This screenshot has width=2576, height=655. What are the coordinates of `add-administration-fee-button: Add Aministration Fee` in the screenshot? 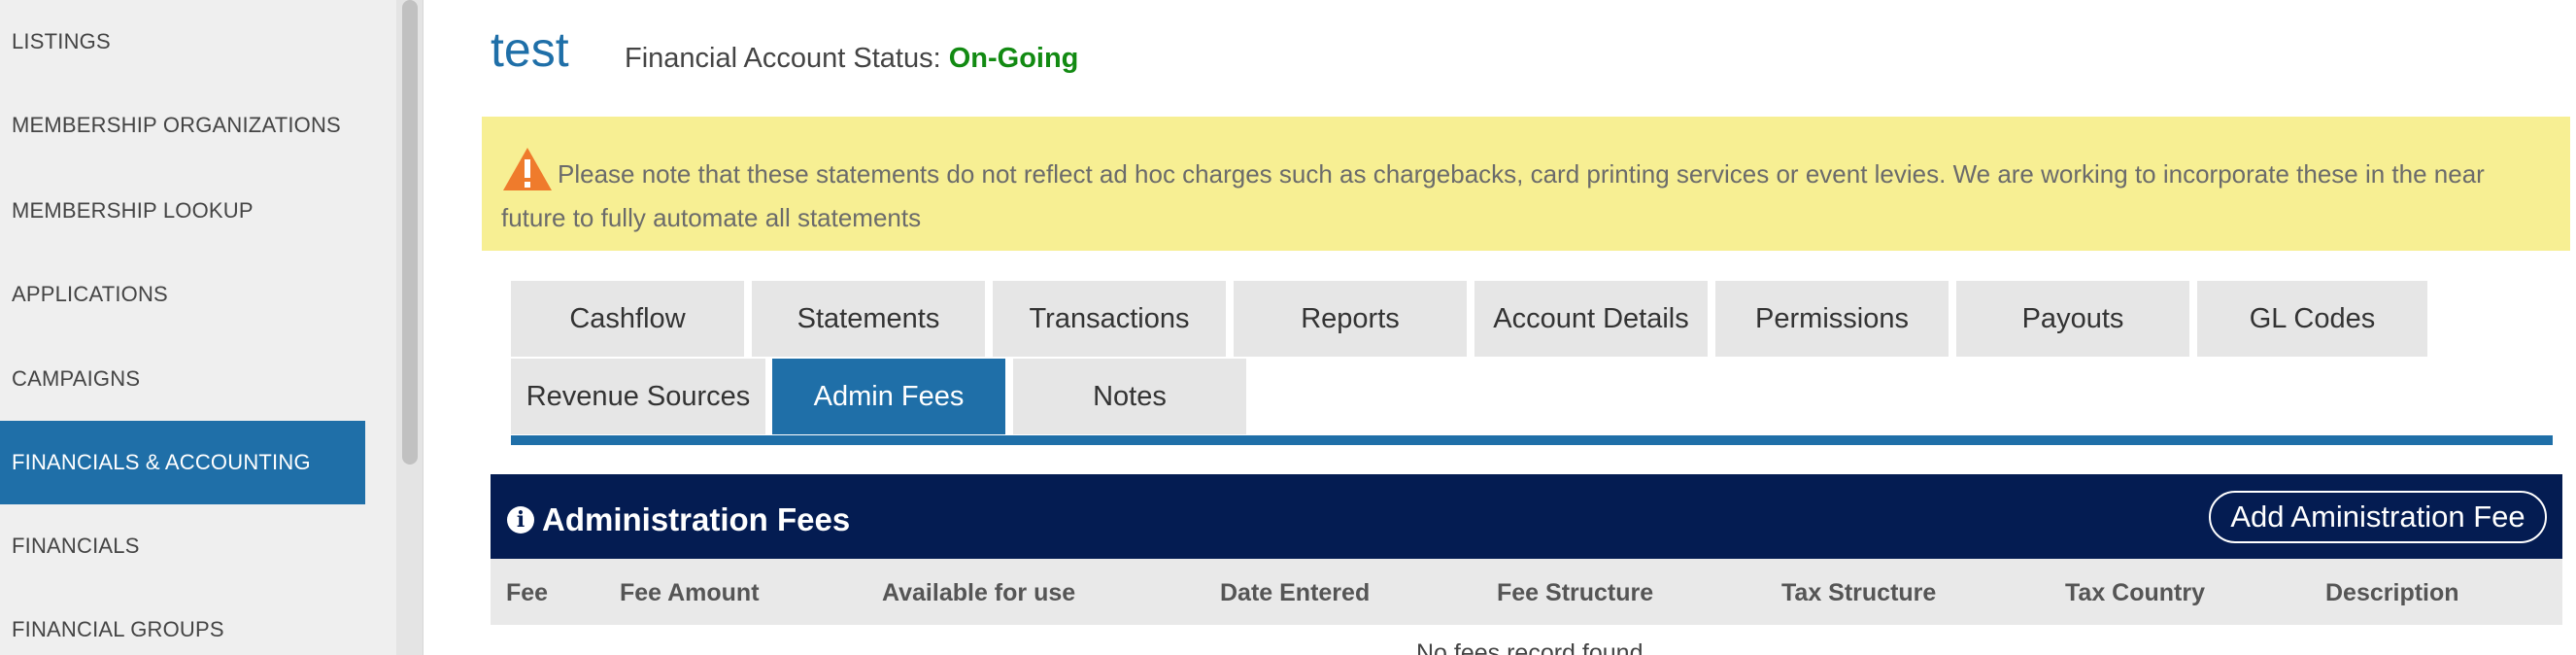 It's located at (2378, 517).